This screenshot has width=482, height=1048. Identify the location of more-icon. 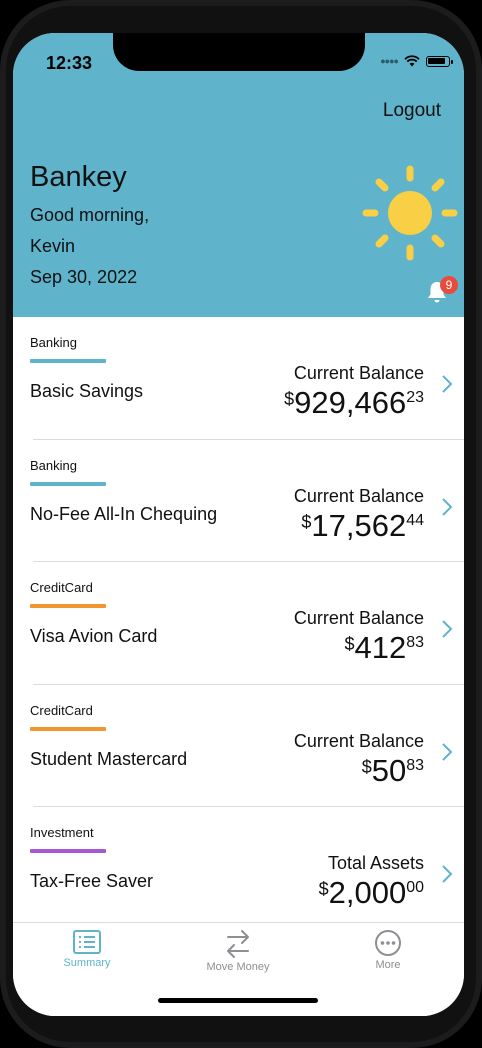
(388, 943).